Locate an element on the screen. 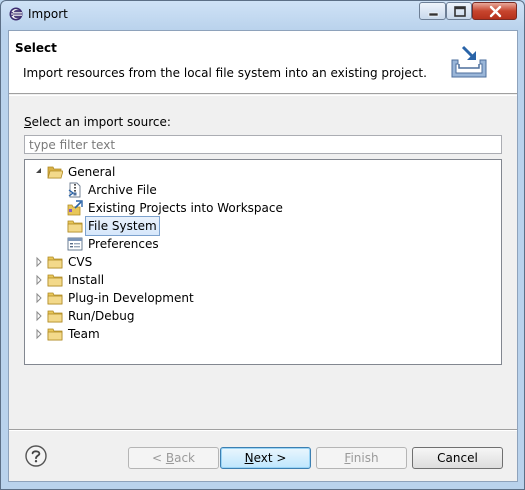 The height and width of the screenshot is (490, 525). tree-item-label: Run/Debug is located at coordinates (101, 316).